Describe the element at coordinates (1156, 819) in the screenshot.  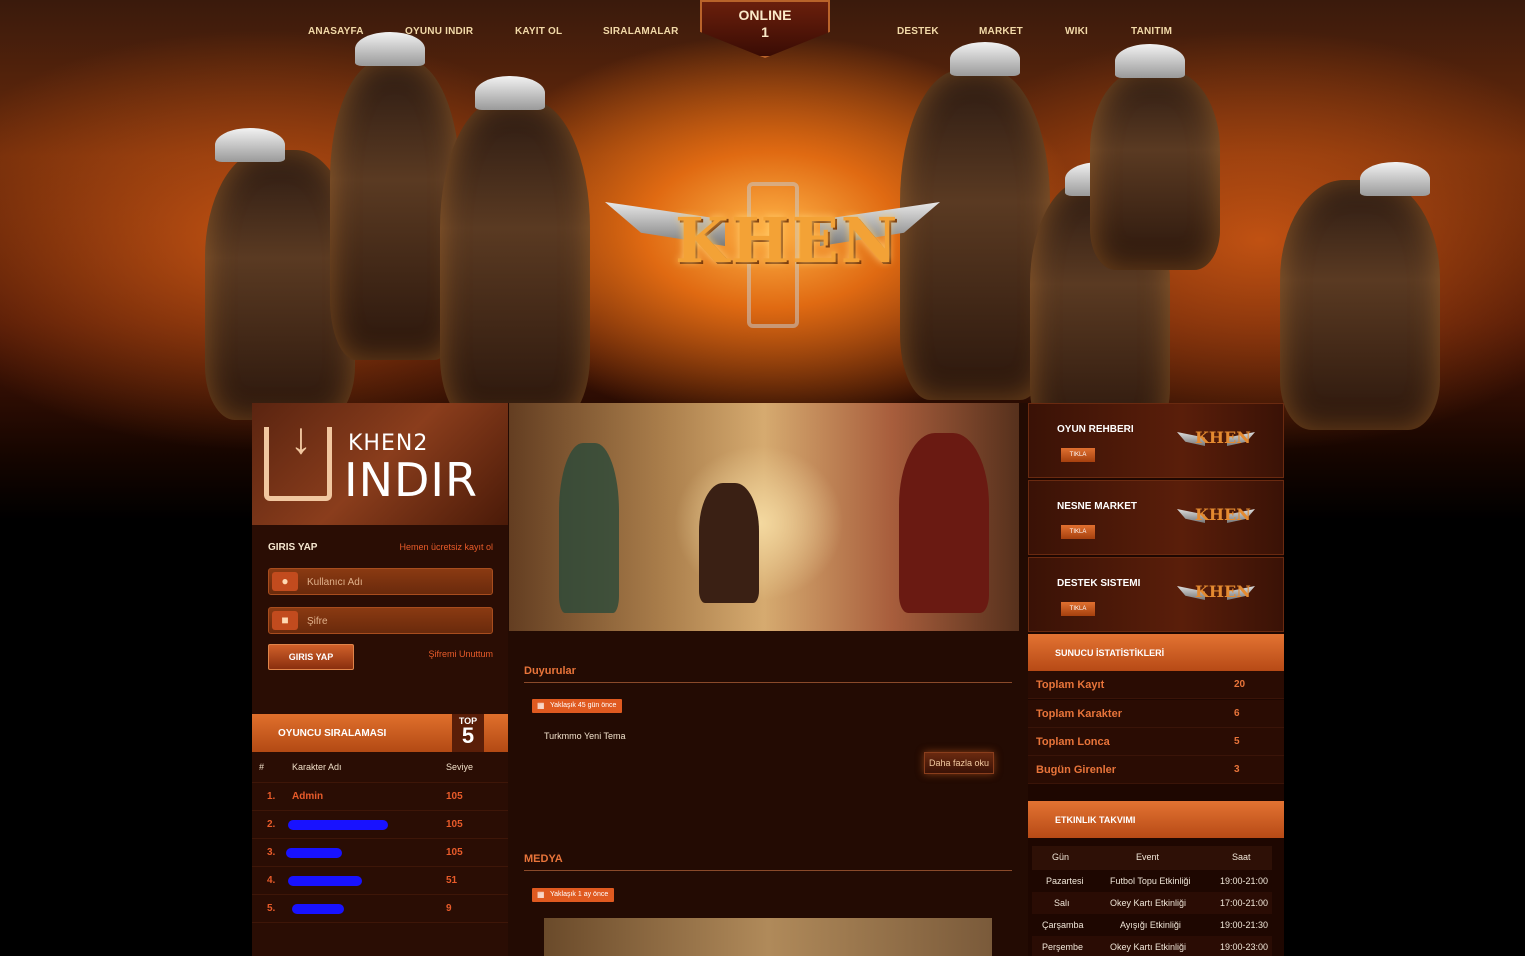
I see `events-header: ETKINLIK TAKVIMI` at that location.